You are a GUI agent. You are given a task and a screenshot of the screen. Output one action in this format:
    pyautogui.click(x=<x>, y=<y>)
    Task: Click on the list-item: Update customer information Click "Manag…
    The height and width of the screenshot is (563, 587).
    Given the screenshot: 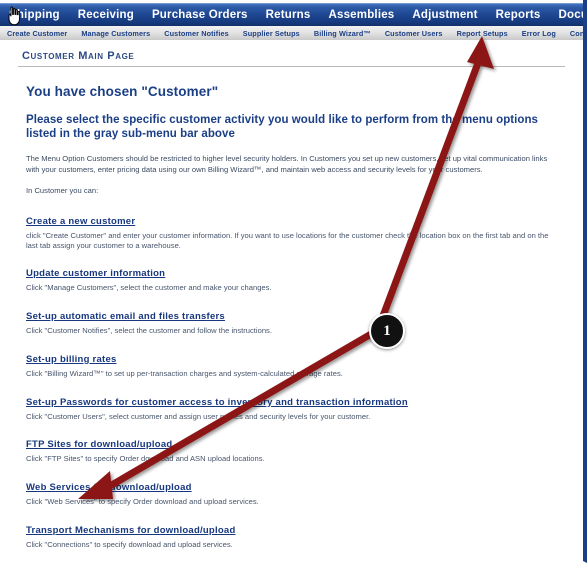 What is the action you would take?
    pyautogui.click(x=293, y=278)
    